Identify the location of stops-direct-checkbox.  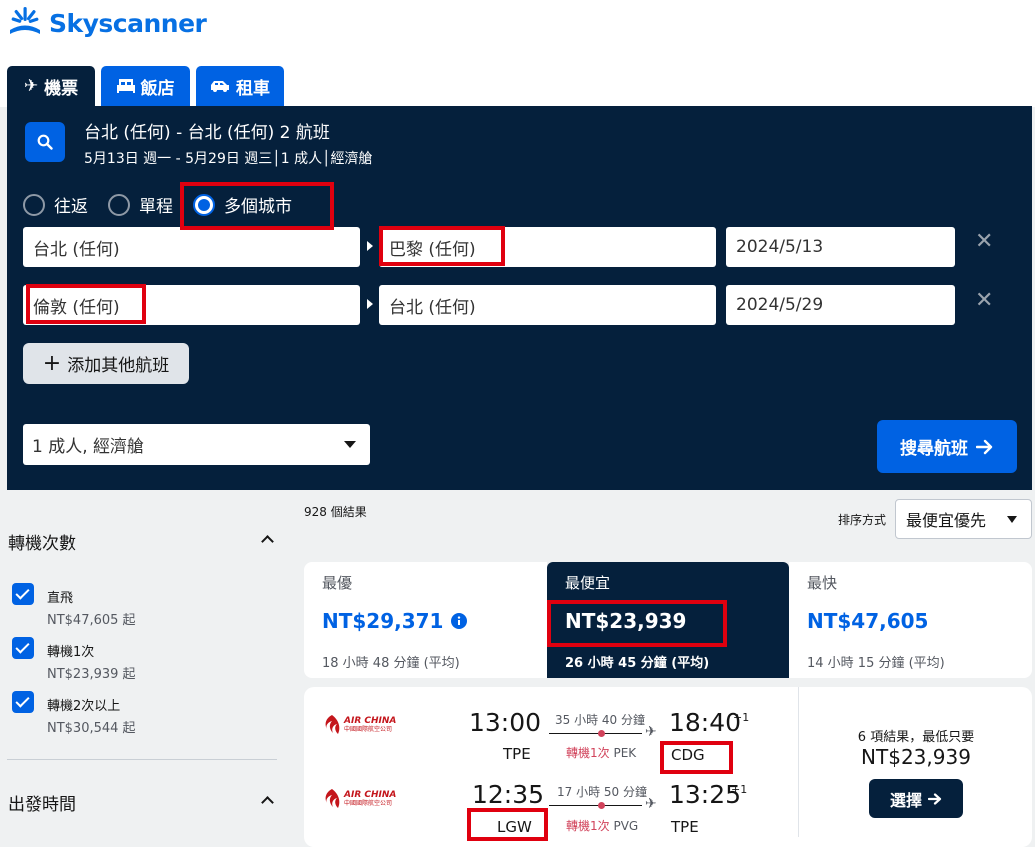
(23, 594).